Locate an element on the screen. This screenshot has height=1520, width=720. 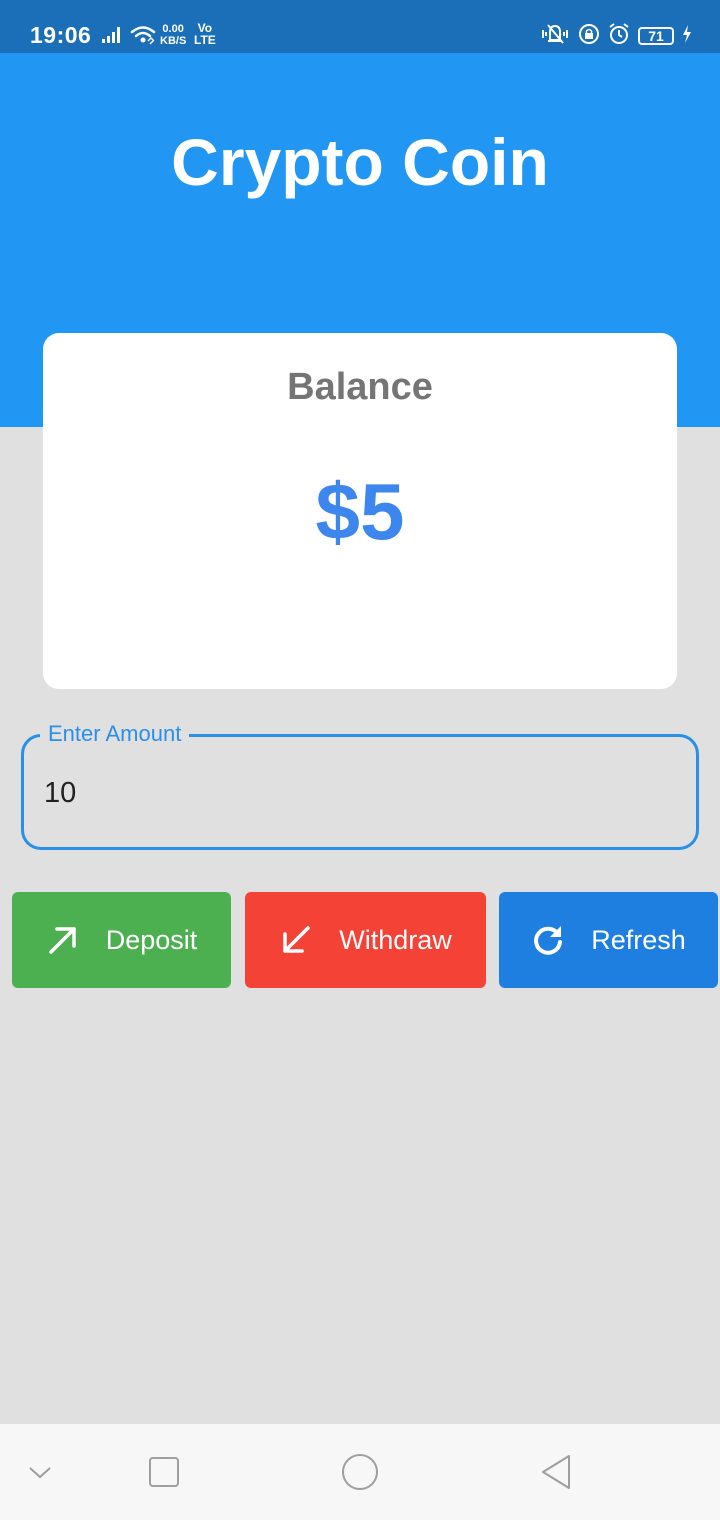
vibrate-icon is located at coordinates (555, 36).